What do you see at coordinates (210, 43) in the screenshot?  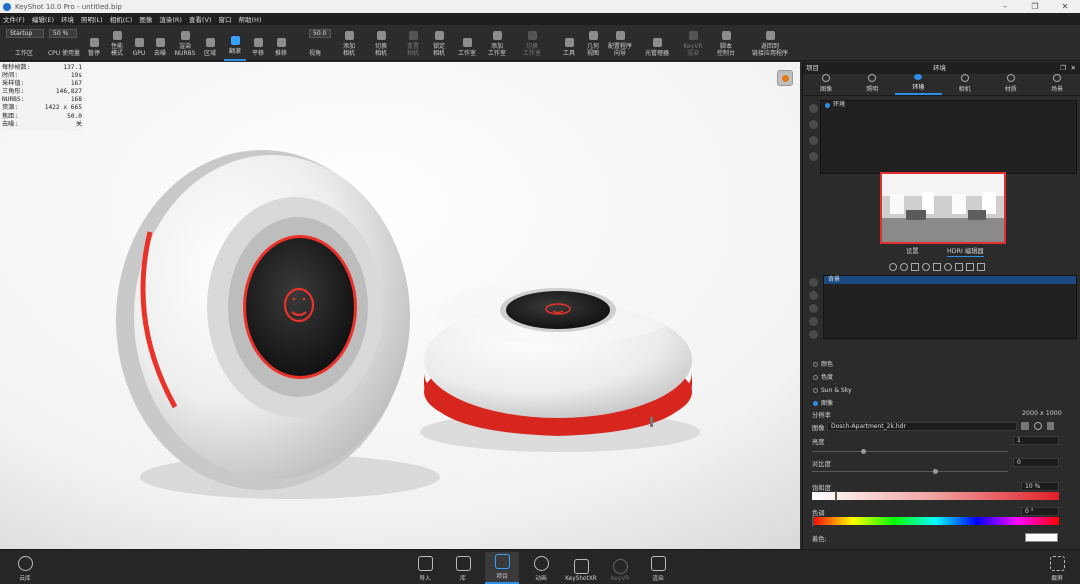 I see `region-button: 区域` at bounding box center [210, 43].